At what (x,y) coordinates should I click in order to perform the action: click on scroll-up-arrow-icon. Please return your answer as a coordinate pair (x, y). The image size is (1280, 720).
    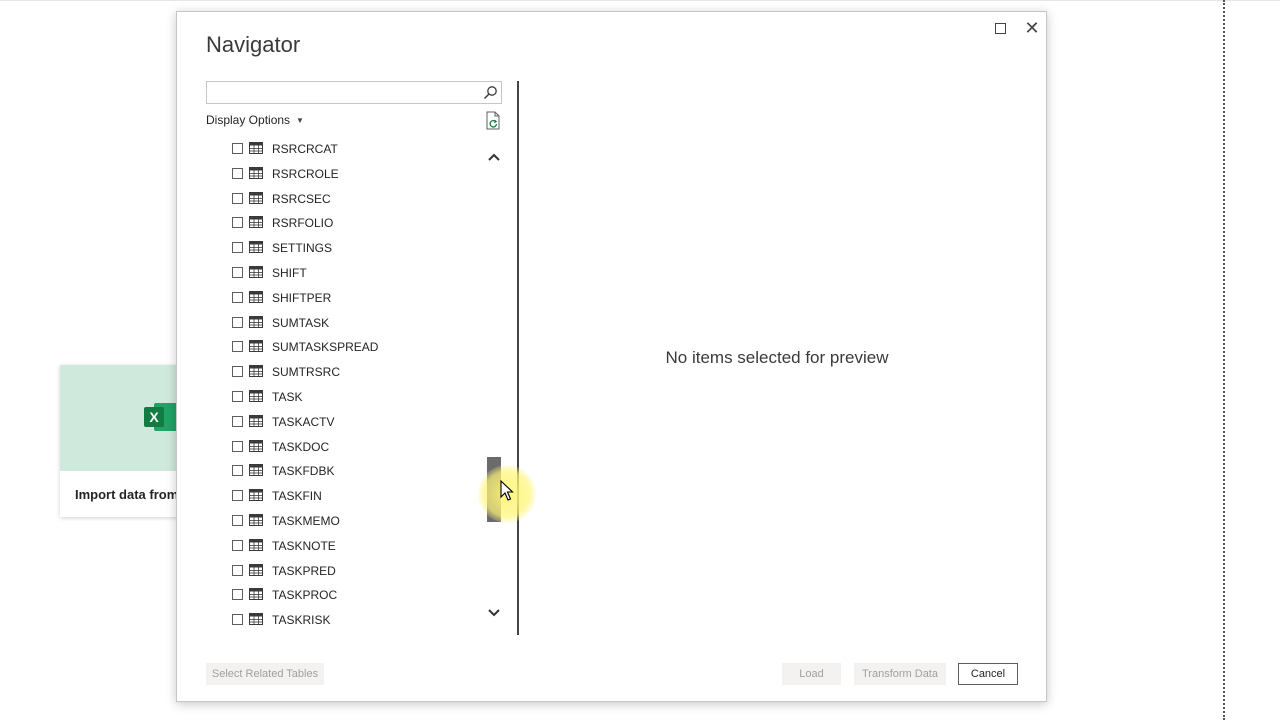
    Looking at the image, I should click on (494, 157).